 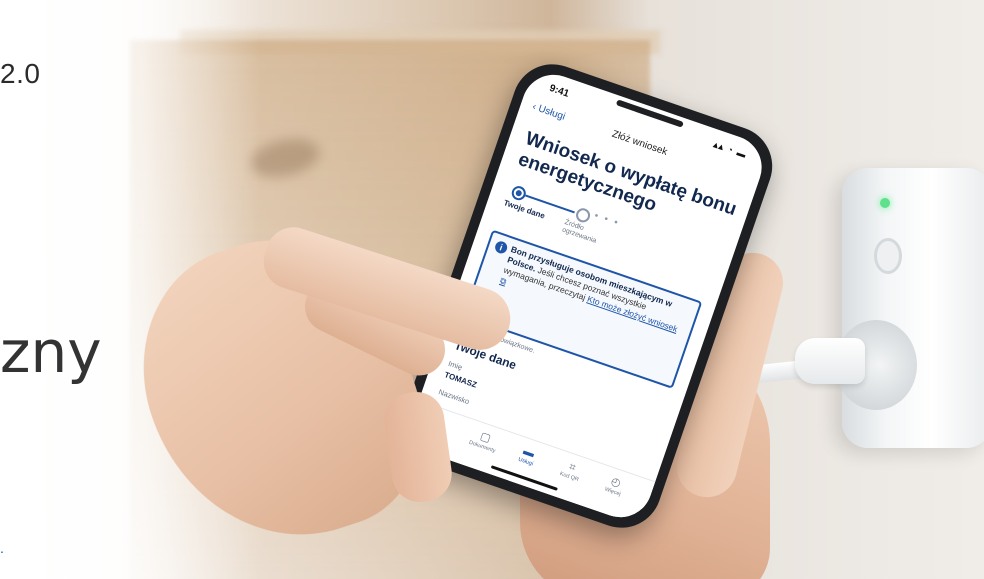 I want to click on tab-qr-code: ⌗ Kod QR, so click(x=571, y=470).